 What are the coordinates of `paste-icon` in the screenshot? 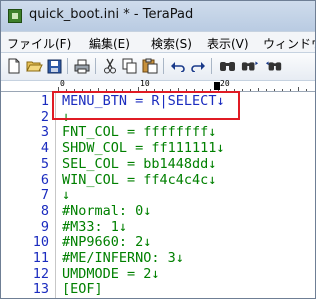 It's located at (150, 66).